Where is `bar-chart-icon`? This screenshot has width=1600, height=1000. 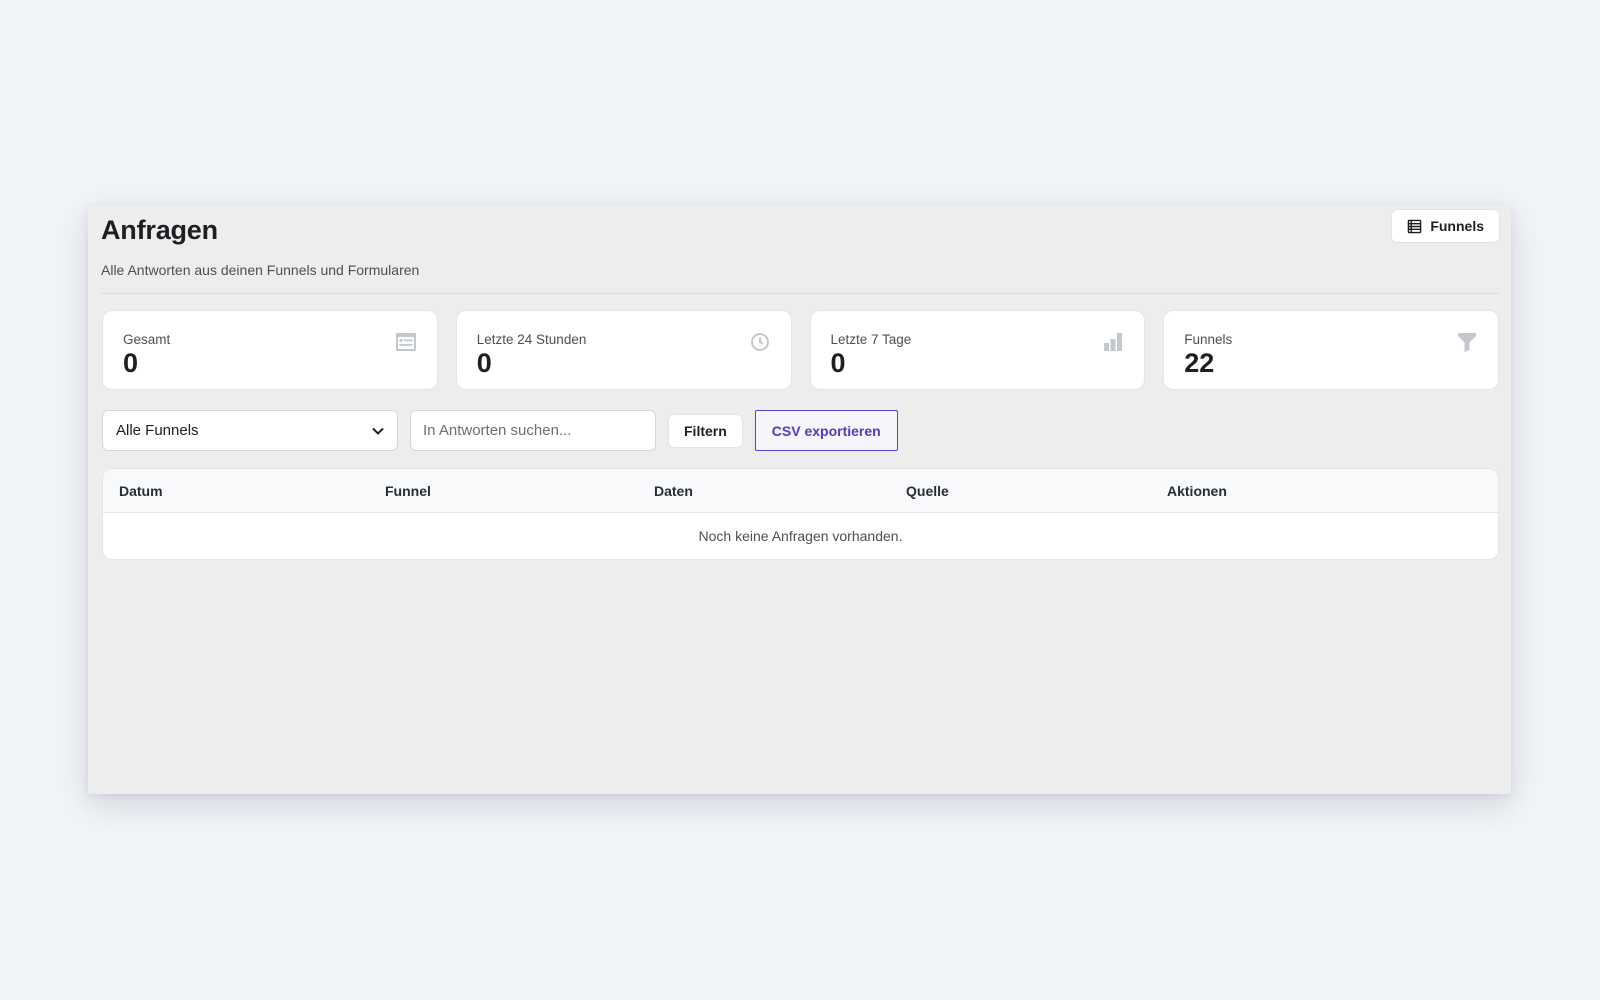 bar-chart-icon is located at coordinates (1113, 342).